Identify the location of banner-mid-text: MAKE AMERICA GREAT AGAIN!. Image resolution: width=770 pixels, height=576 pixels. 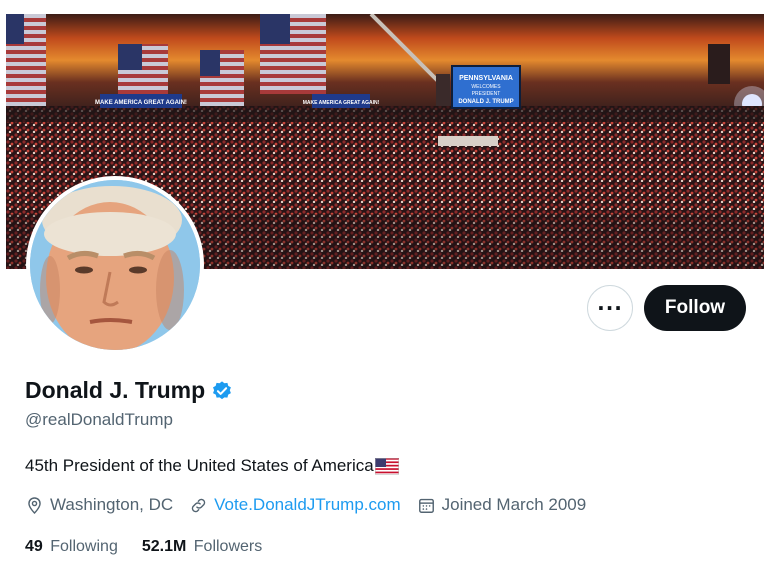
(341, 103).